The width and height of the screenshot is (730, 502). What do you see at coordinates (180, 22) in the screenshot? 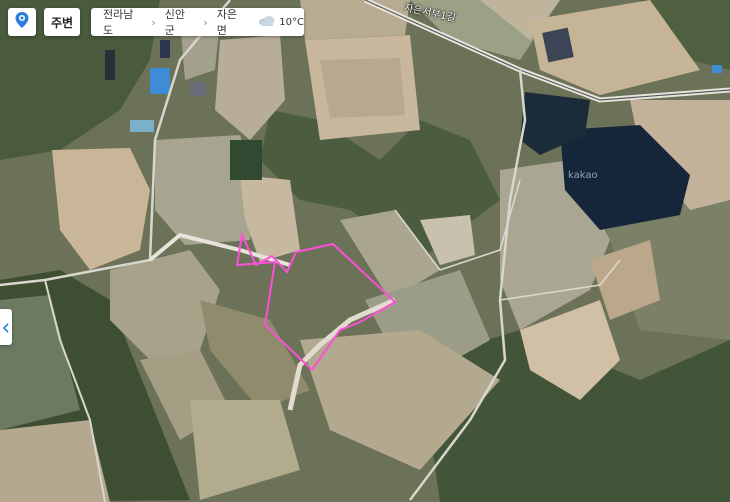
I see `breadcrumb-item-county: 신안군` at bounding box center [180, 22].